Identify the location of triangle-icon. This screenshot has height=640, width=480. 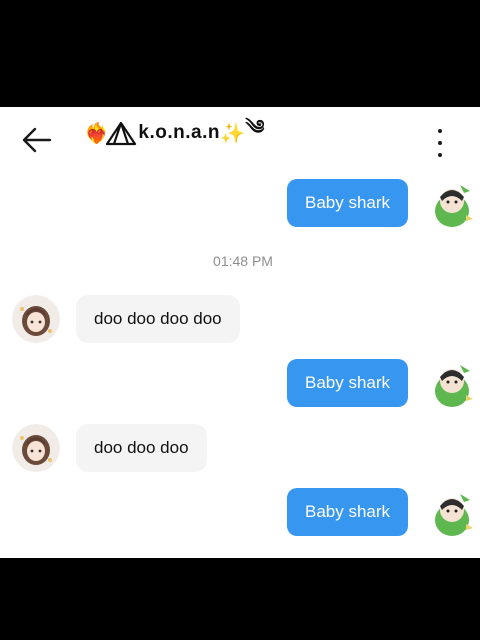
(121, 133).